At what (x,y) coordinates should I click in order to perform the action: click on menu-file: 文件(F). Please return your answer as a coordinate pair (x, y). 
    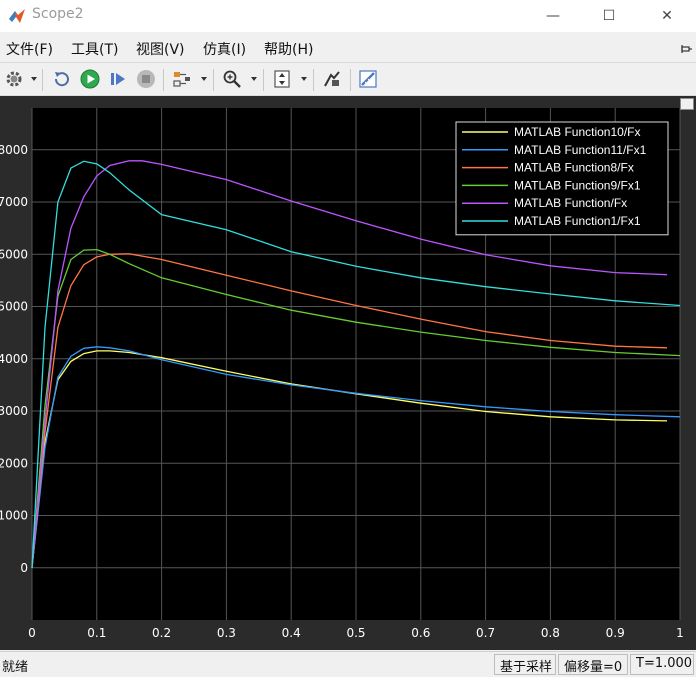
    Looking at the image, I should click on (29, 49).